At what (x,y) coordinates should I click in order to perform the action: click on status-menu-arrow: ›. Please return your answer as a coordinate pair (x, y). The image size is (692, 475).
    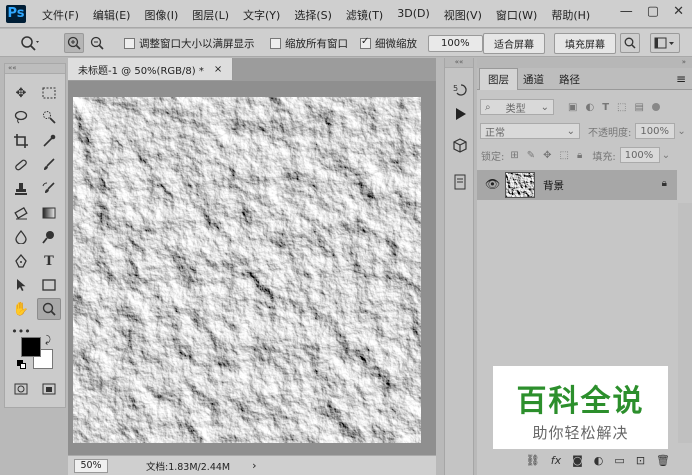
    Looking at the image, I should click on (254, 465).